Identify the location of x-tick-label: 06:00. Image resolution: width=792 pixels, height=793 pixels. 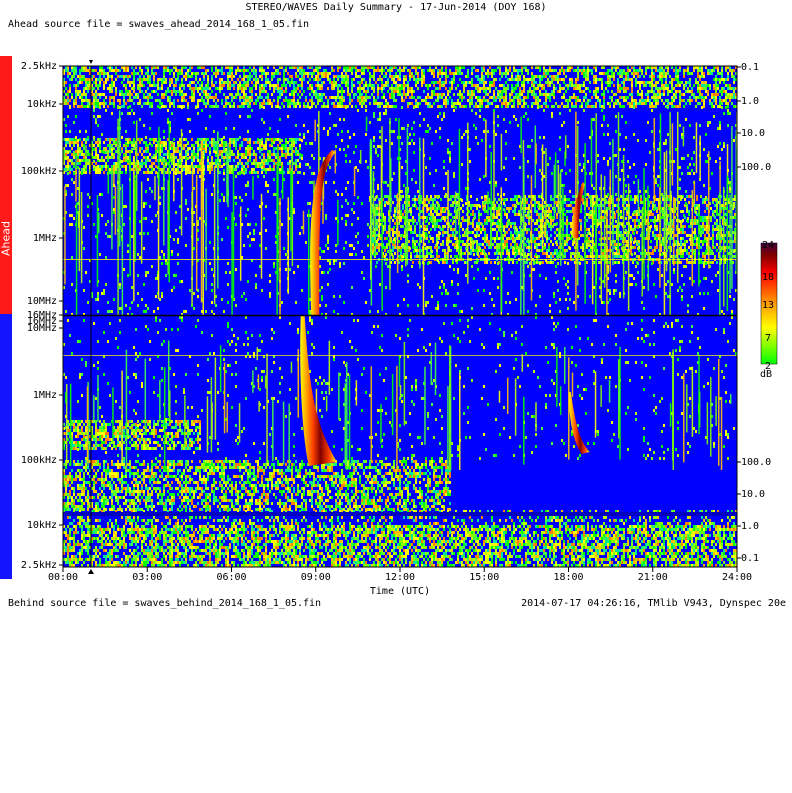
(231, 577).